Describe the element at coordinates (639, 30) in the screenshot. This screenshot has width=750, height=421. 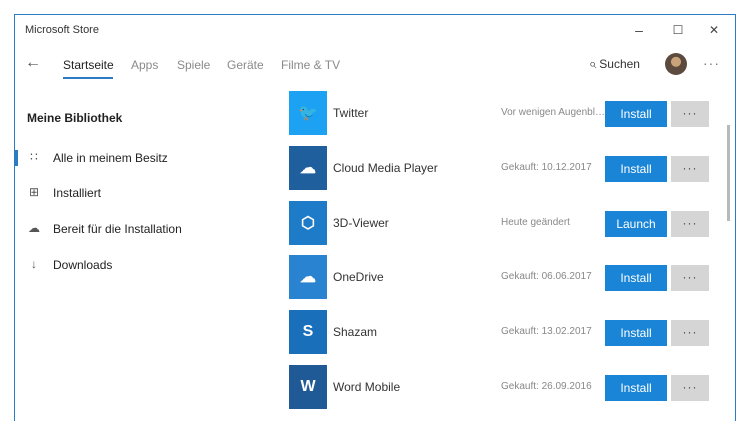
I see `minimize-button: –` at that location.